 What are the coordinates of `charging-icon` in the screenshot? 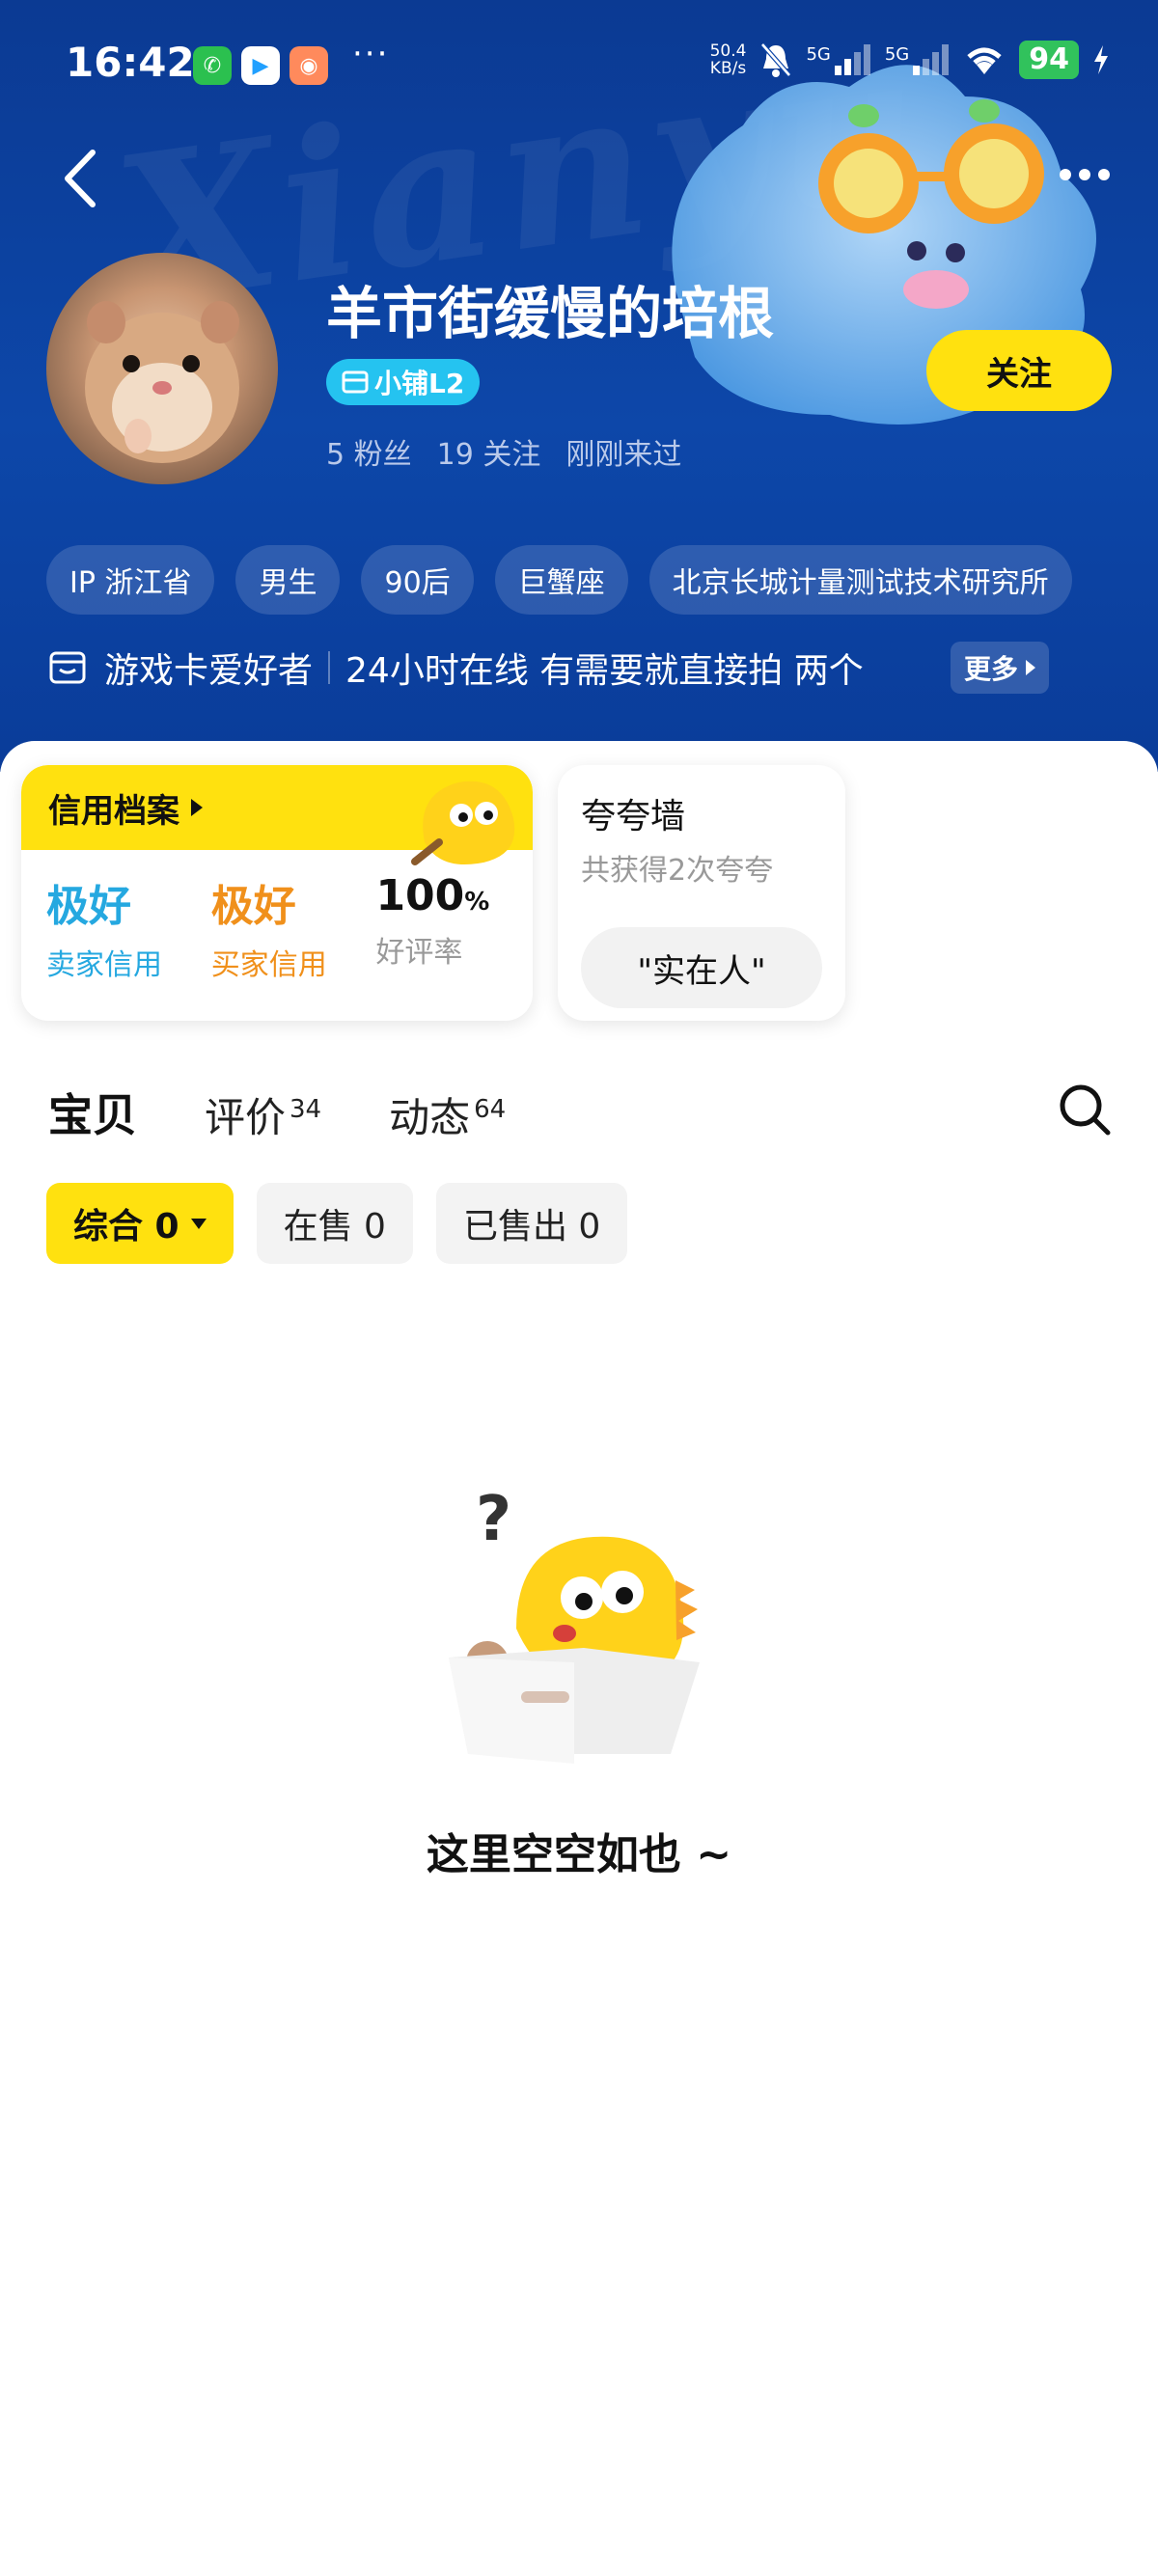 It's located at (1101, 60).